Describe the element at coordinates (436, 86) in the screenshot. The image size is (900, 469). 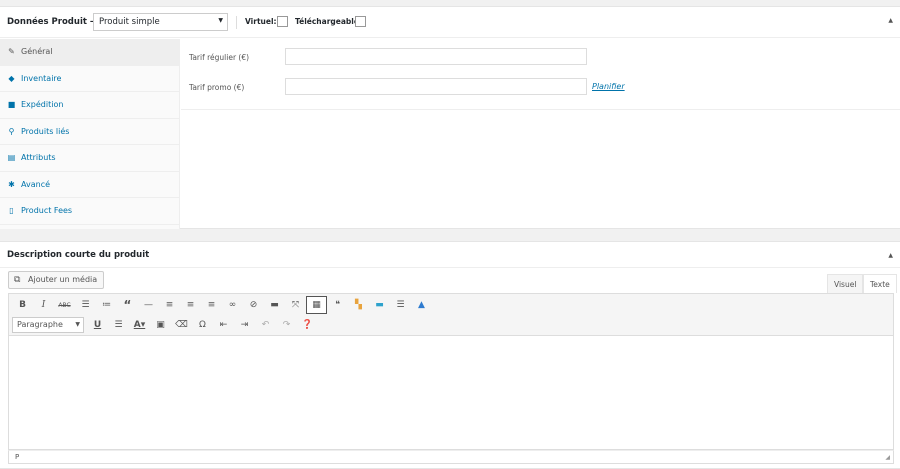
I see `sale-price-input` at that location.